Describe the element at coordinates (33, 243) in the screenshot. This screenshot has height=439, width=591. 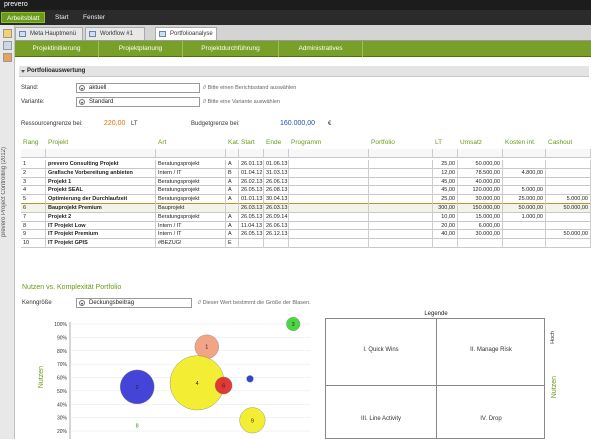
I see `cell-rang: 10` at that location.